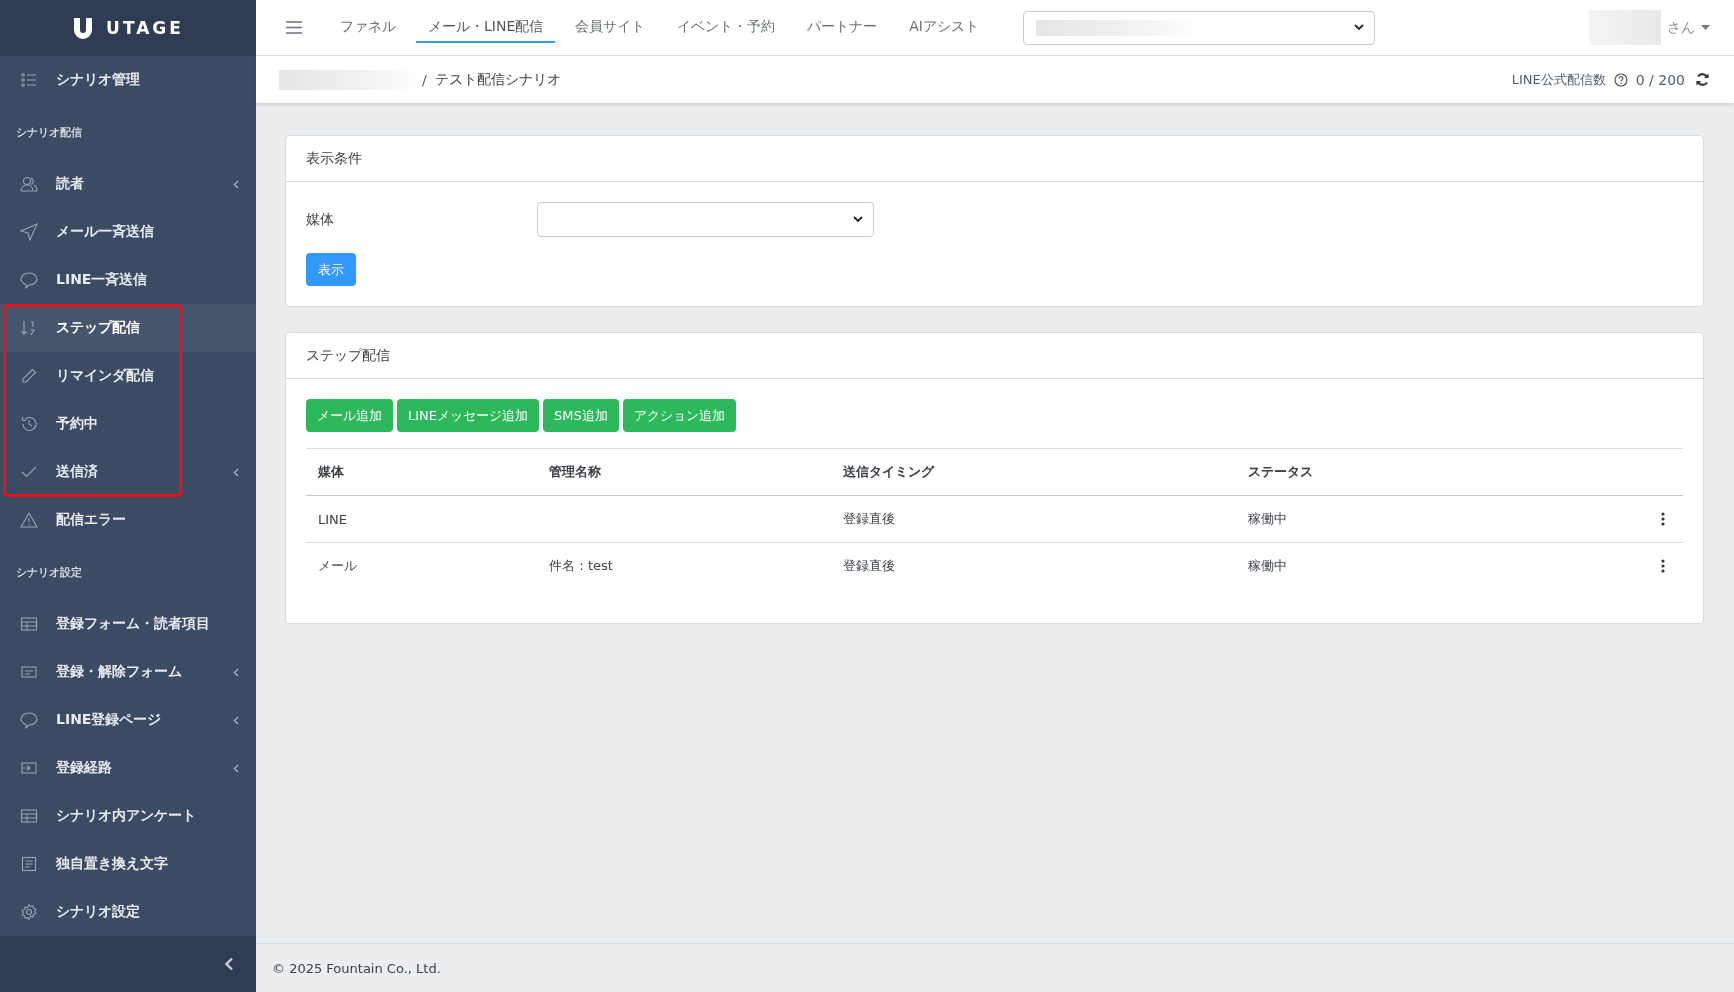 This screenshot has height=992, width=1734. Describe the element at coordinates (29, 912) in the screenshot. I see `gear-icon` at that location.